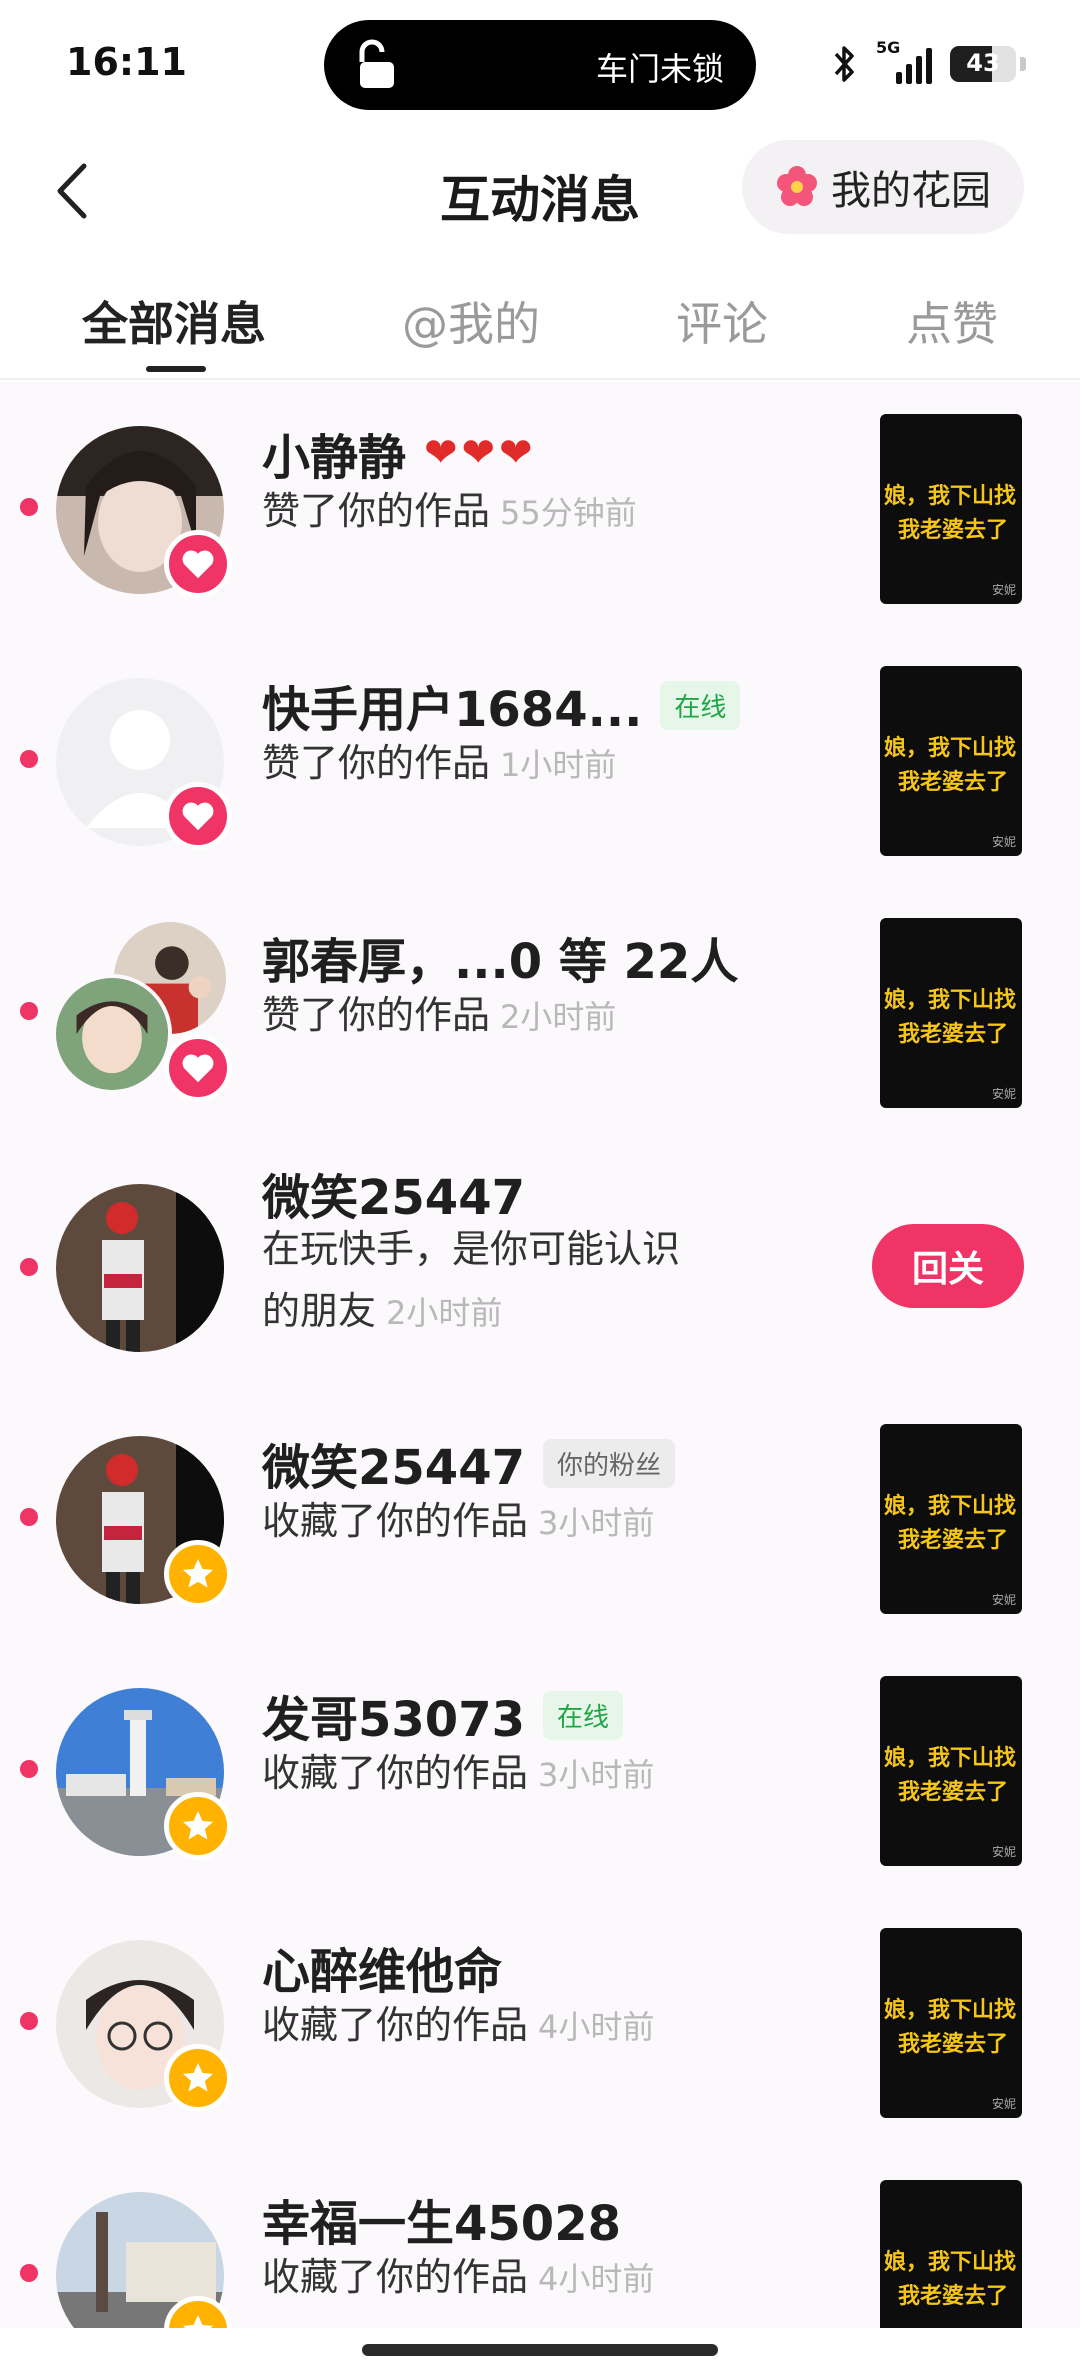 This screenshot has width=1080, height=2376. I want to click on message-text: 赞了你的作品 2小时前, so click(482, 1016).